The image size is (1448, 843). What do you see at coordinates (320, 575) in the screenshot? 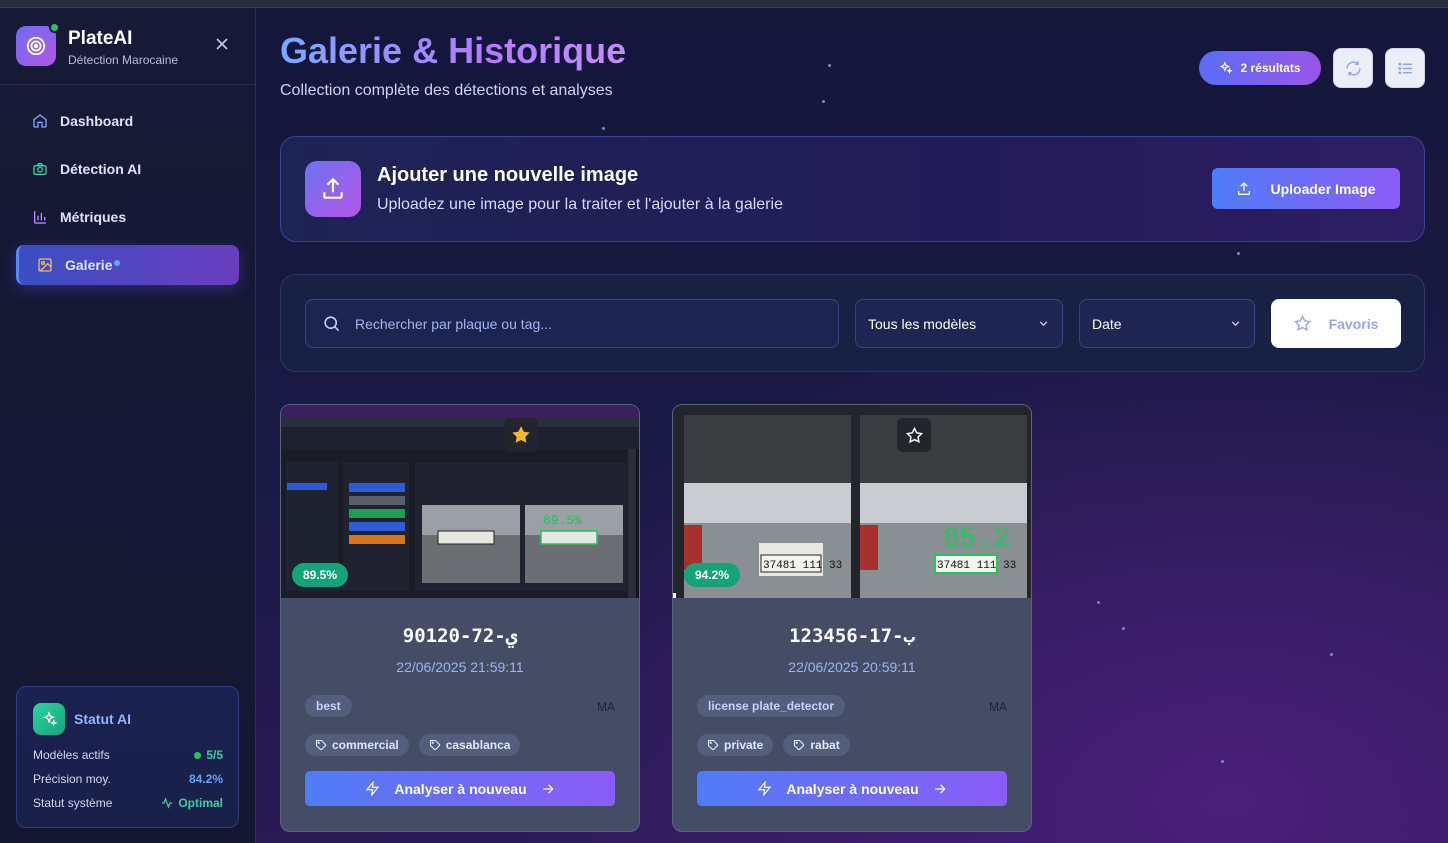
I see `confidence-badge: 89.5%` at bounding box center [320, 575].